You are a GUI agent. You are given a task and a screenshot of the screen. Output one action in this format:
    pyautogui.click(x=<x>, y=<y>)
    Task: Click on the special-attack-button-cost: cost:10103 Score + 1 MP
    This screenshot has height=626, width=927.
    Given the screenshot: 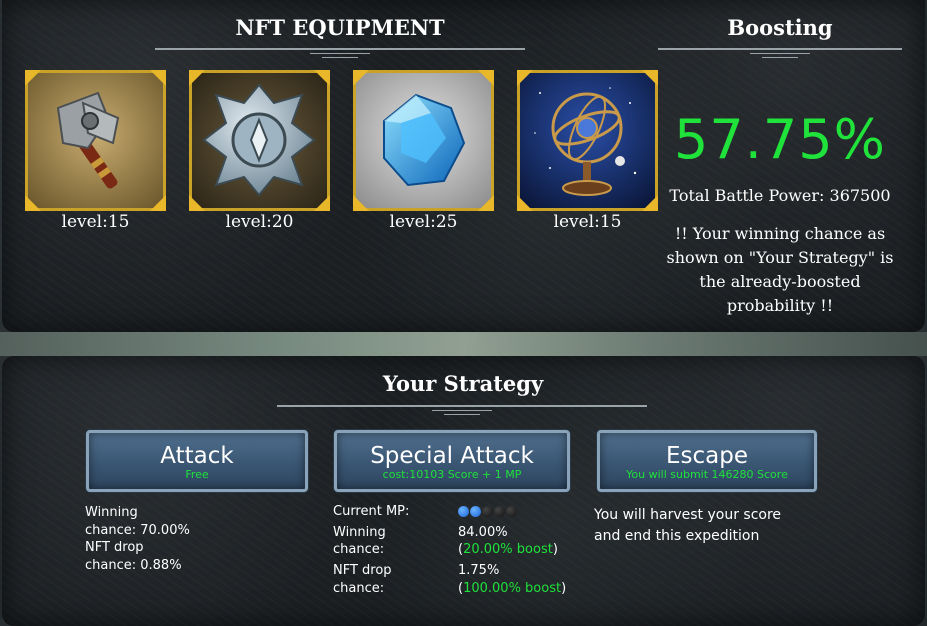 What is the action you would take?
    pyautogui.click(x=452, y=474)
    